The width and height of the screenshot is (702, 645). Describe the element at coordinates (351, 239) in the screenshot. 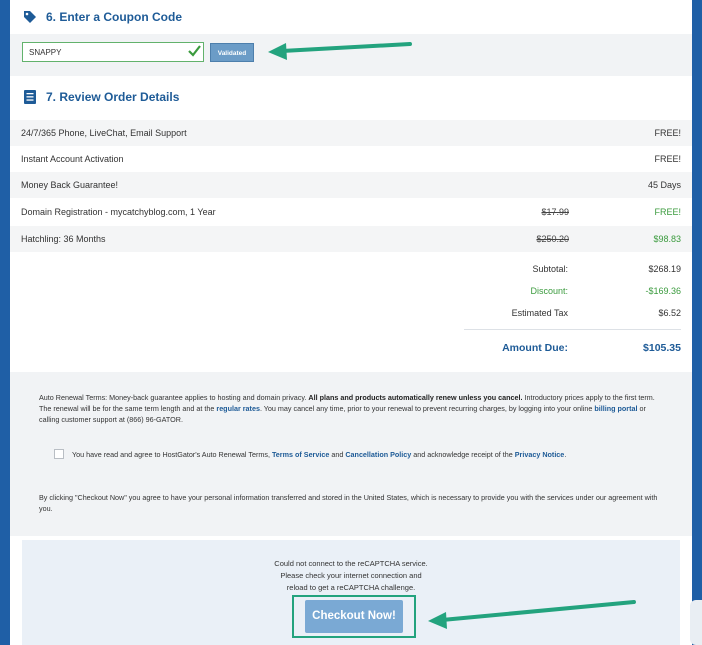

I see `order-row: Hatchling: 36 Months $250.20 $98.83` at that location.